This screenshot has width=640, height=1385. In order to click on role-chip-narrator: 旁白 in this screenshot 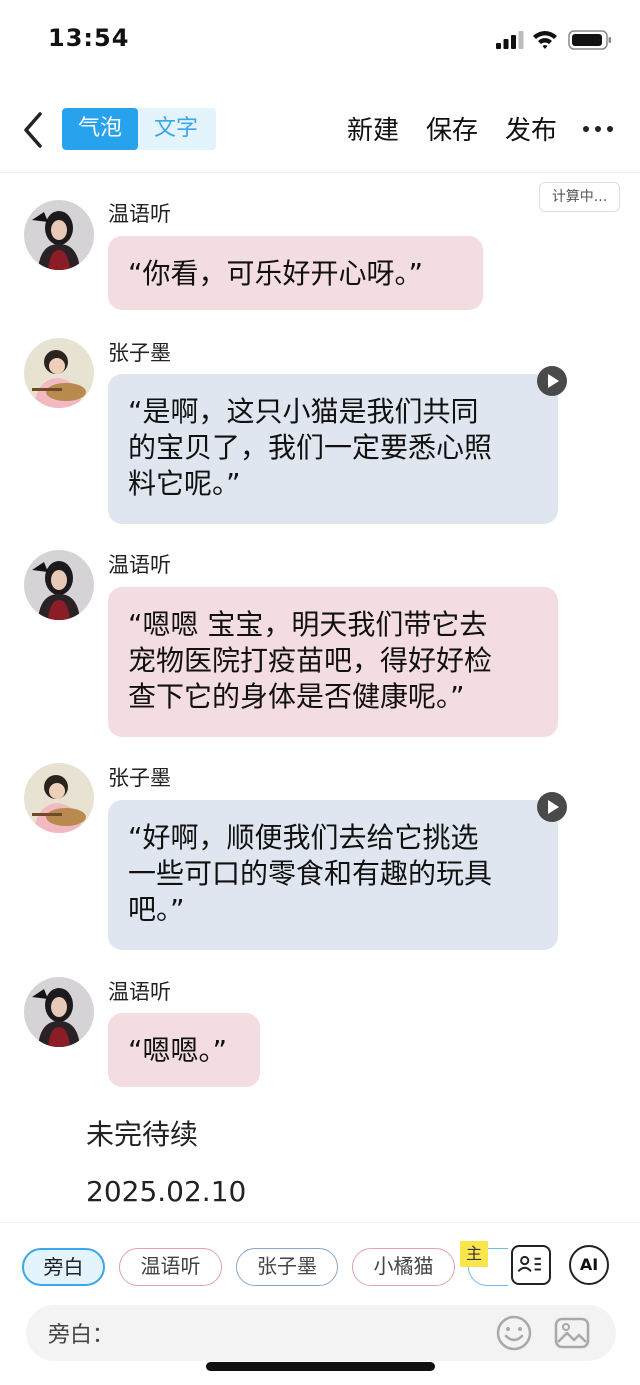, I will do `click(63, 1267)`.